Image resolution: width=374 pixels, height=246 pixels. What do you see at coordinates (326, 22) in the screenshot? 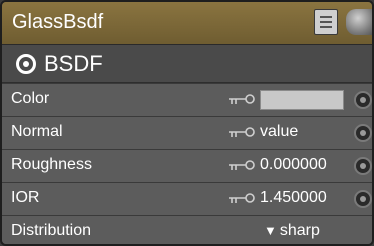
I see `list-icon` at bounding box center [326, 22].